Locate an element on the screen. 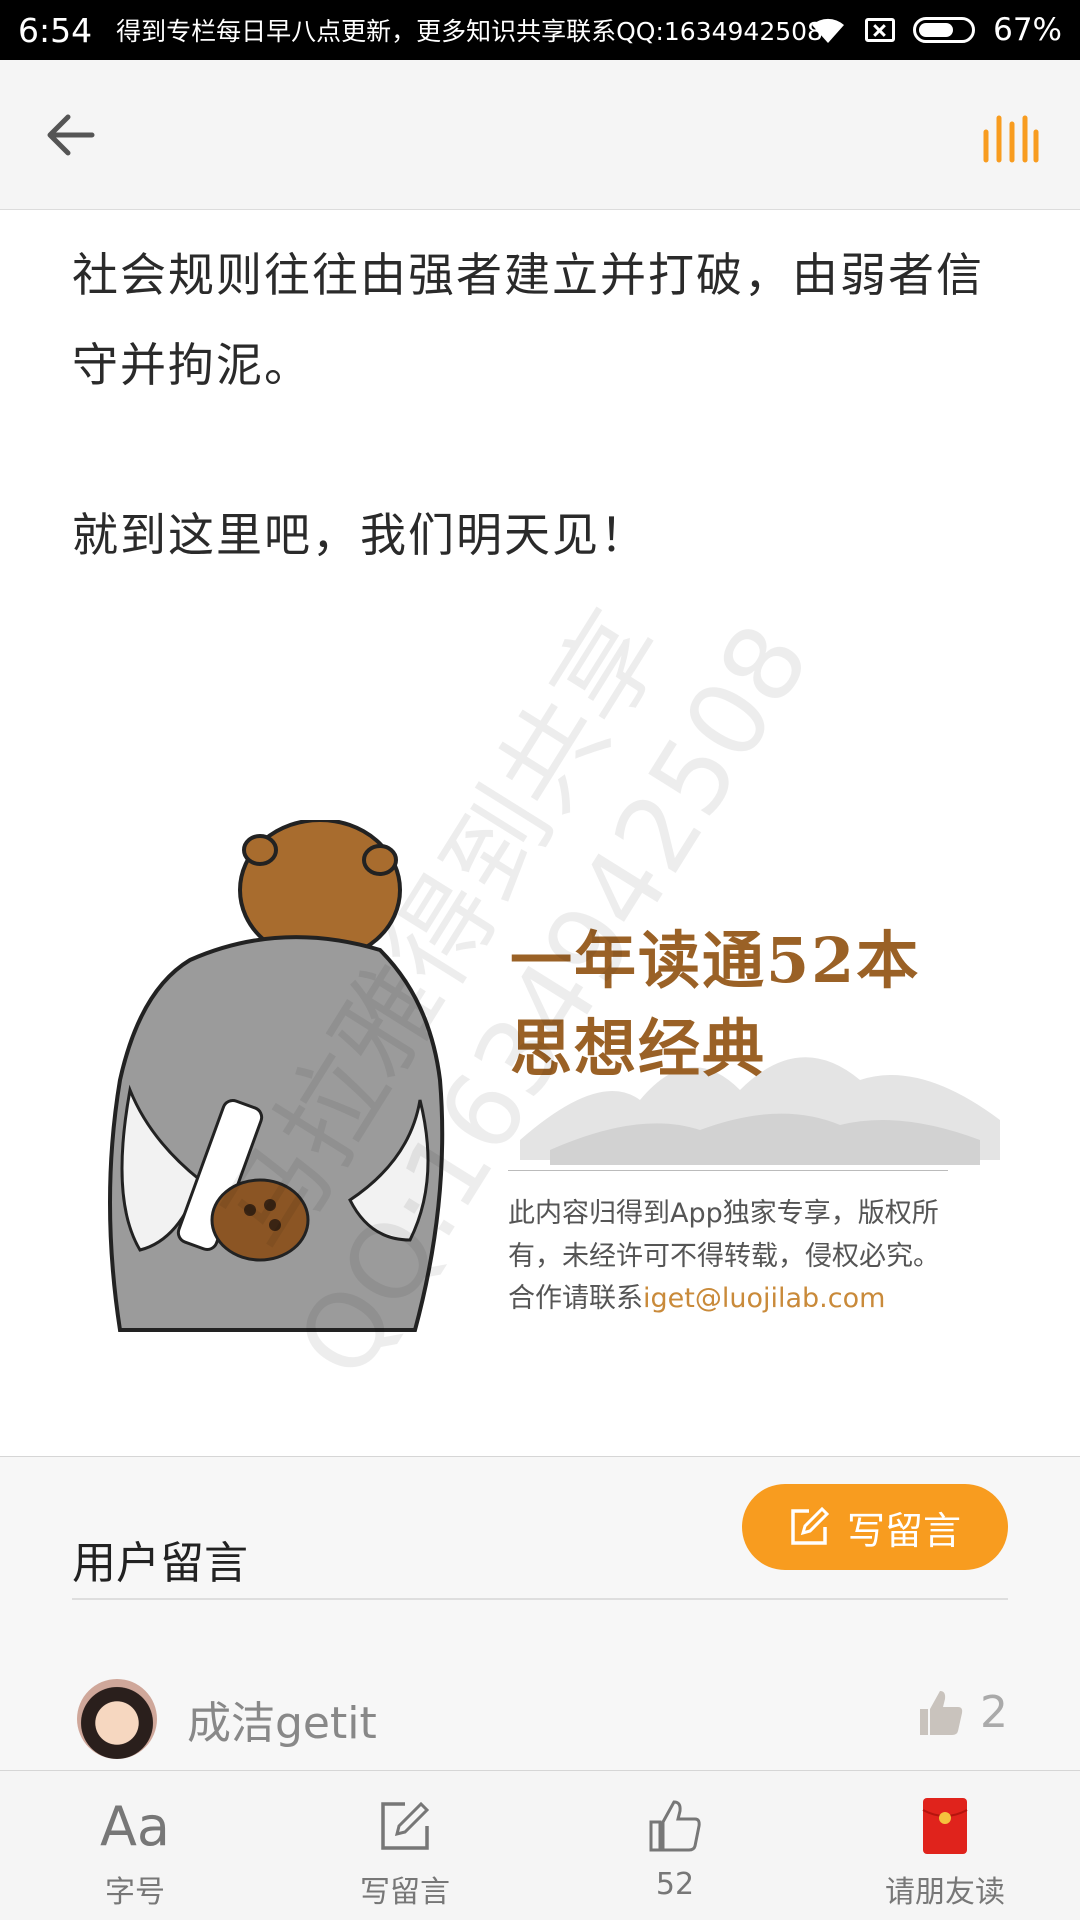 The width and height of the screenshot is (1080, 1920). audio-bars-icon is located at coordinates (1011, 139).